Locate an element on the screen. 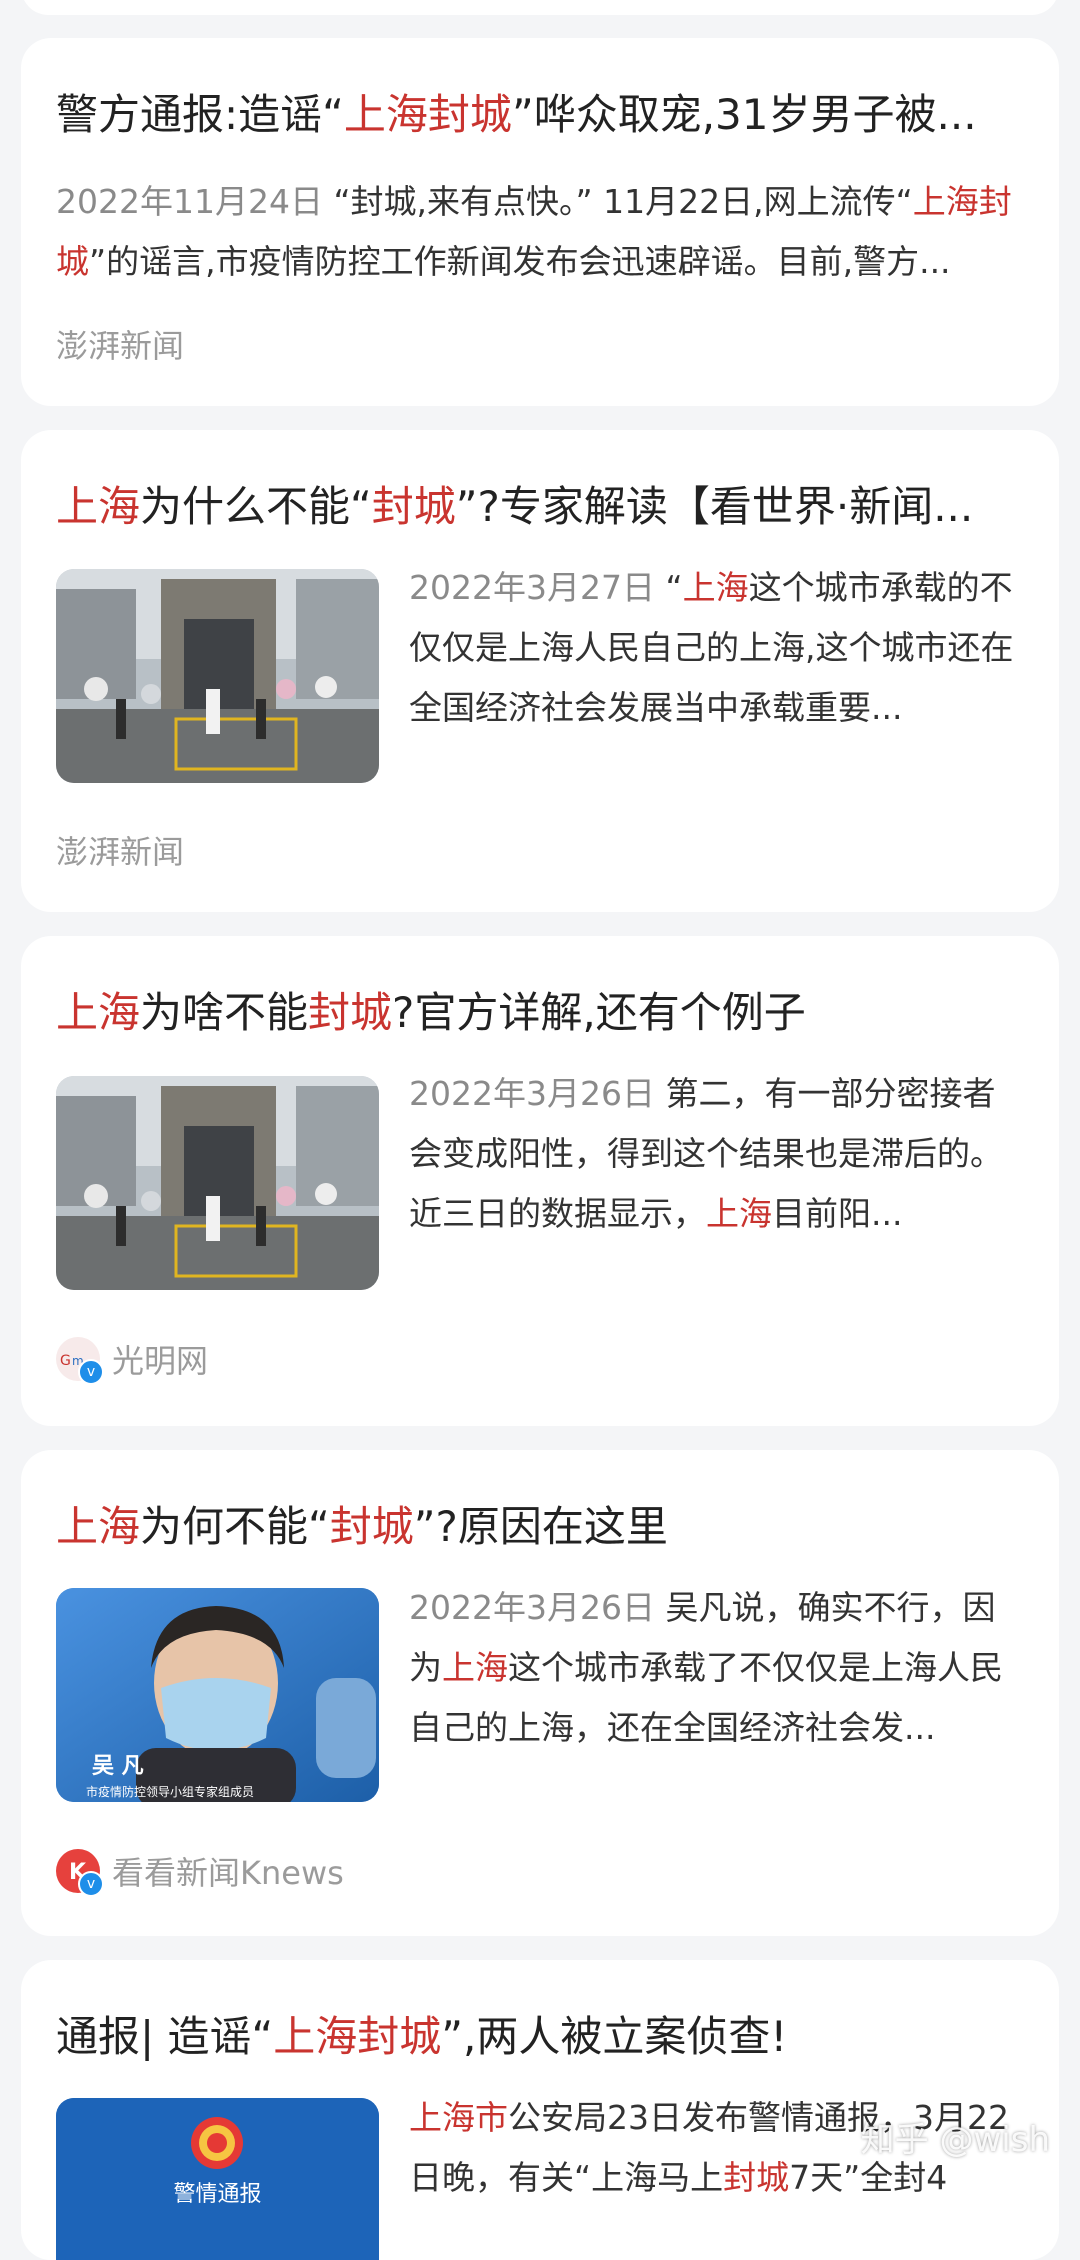 The image size is (1080, 2260). card-title: 上海为何不能“封城”?原因在这里 is located at coordinates (537, 1527).